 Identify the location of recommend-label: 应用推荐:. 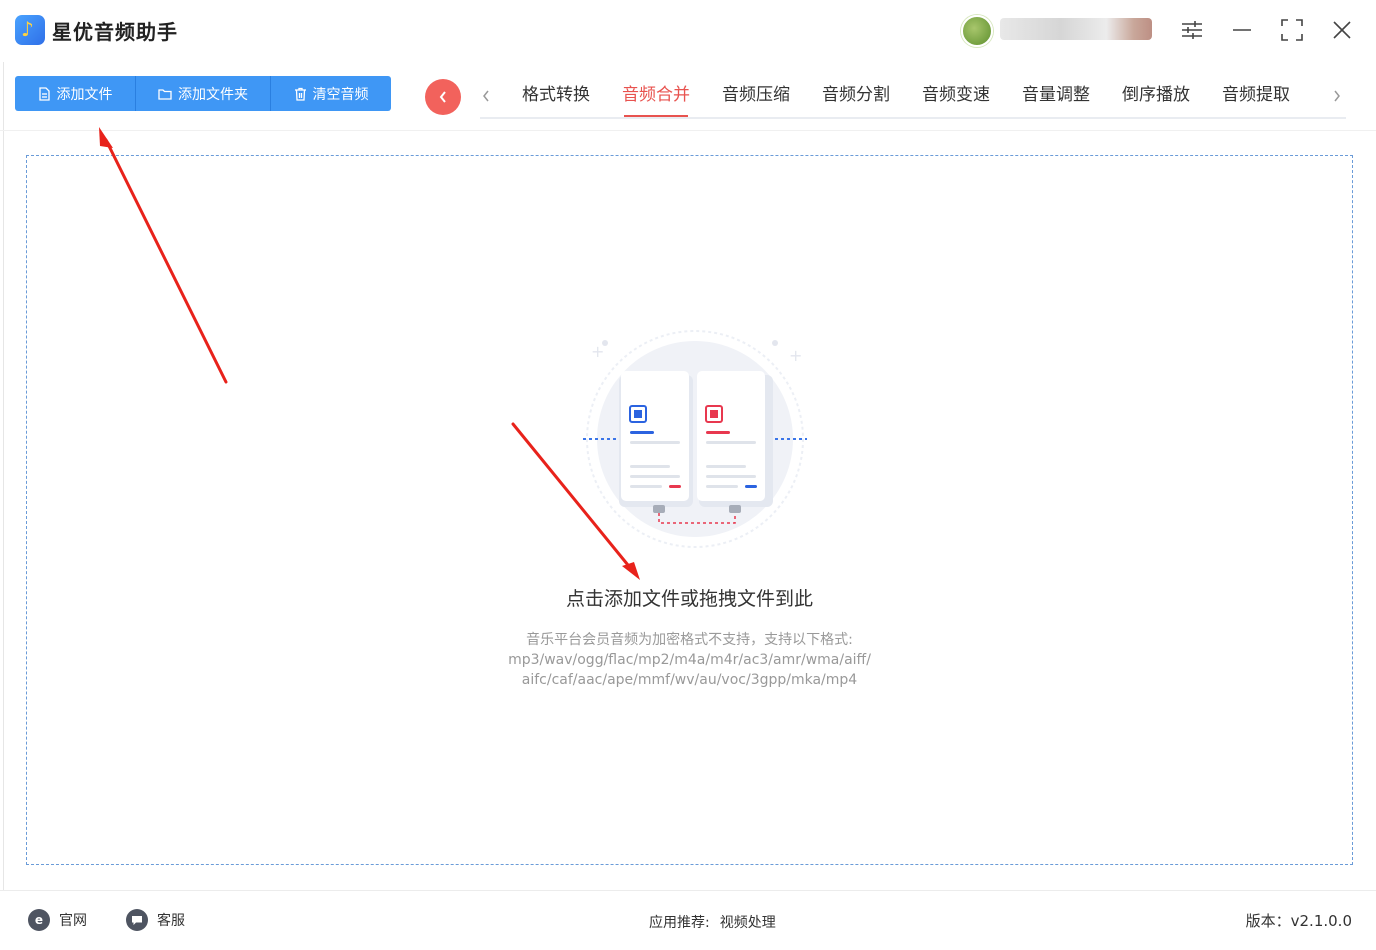
(679, 923).